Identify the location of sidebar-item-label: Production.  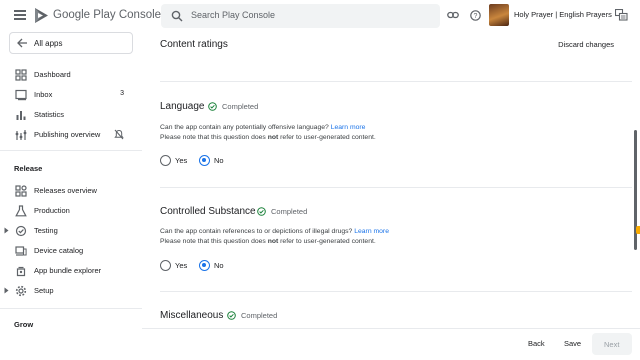
(52, 210).